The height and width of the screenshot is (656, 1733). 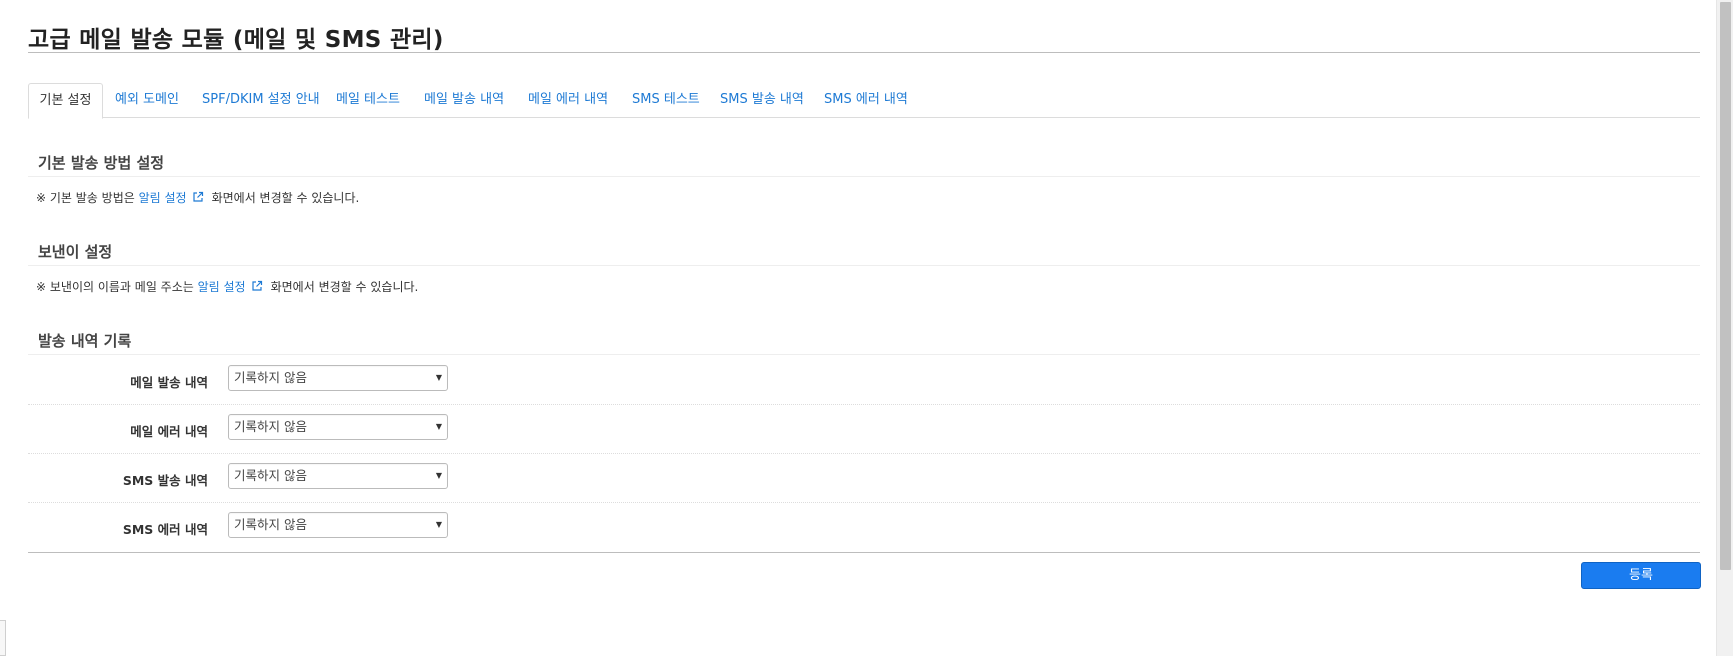 What do you see at coordinates (1725, 286) in the screenshot?
I see `scrollbar-thumb` at bounding box center [1725, 286].